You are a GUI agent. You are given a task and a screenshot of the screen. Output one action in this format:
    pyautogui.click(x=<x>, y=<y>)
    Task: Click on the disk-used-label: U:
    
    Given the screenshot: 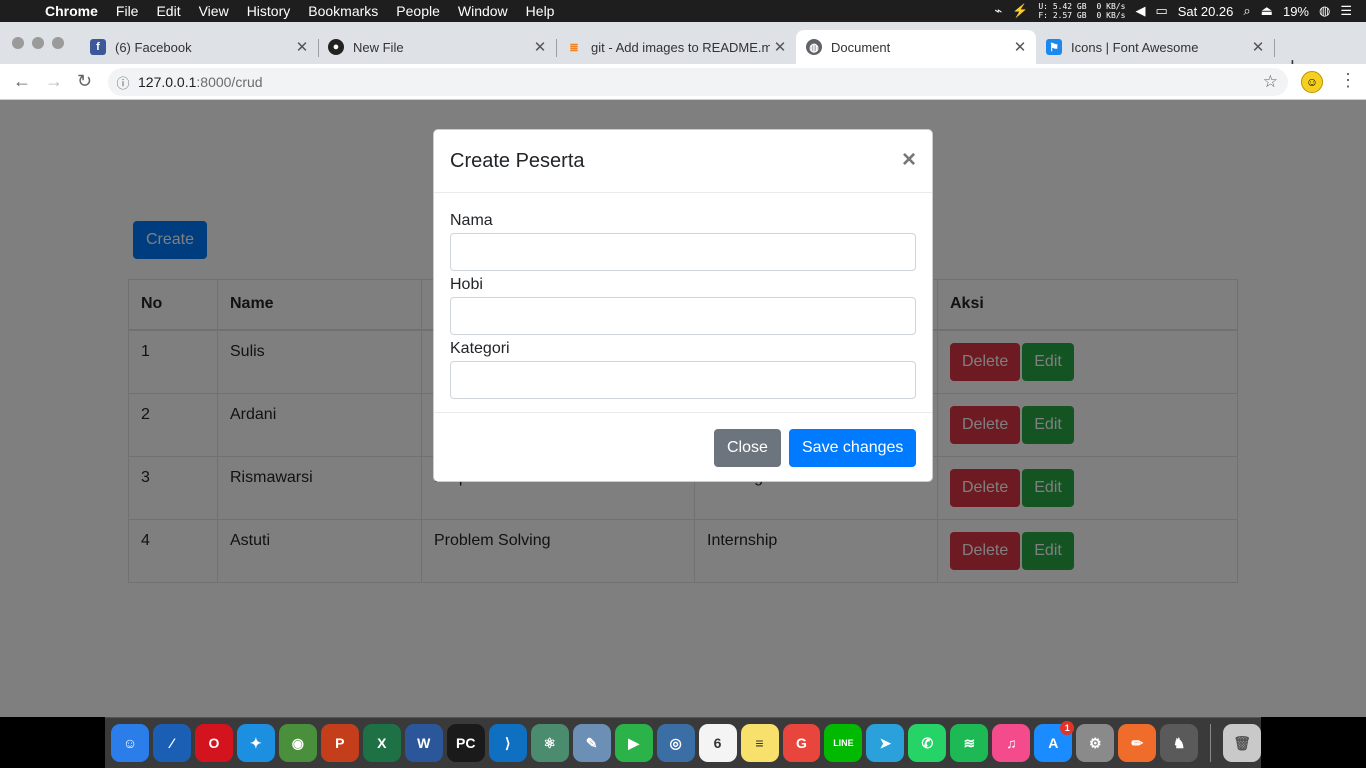 What is the action you would take?
    pyautogui.click(x=1043, y=6)
    